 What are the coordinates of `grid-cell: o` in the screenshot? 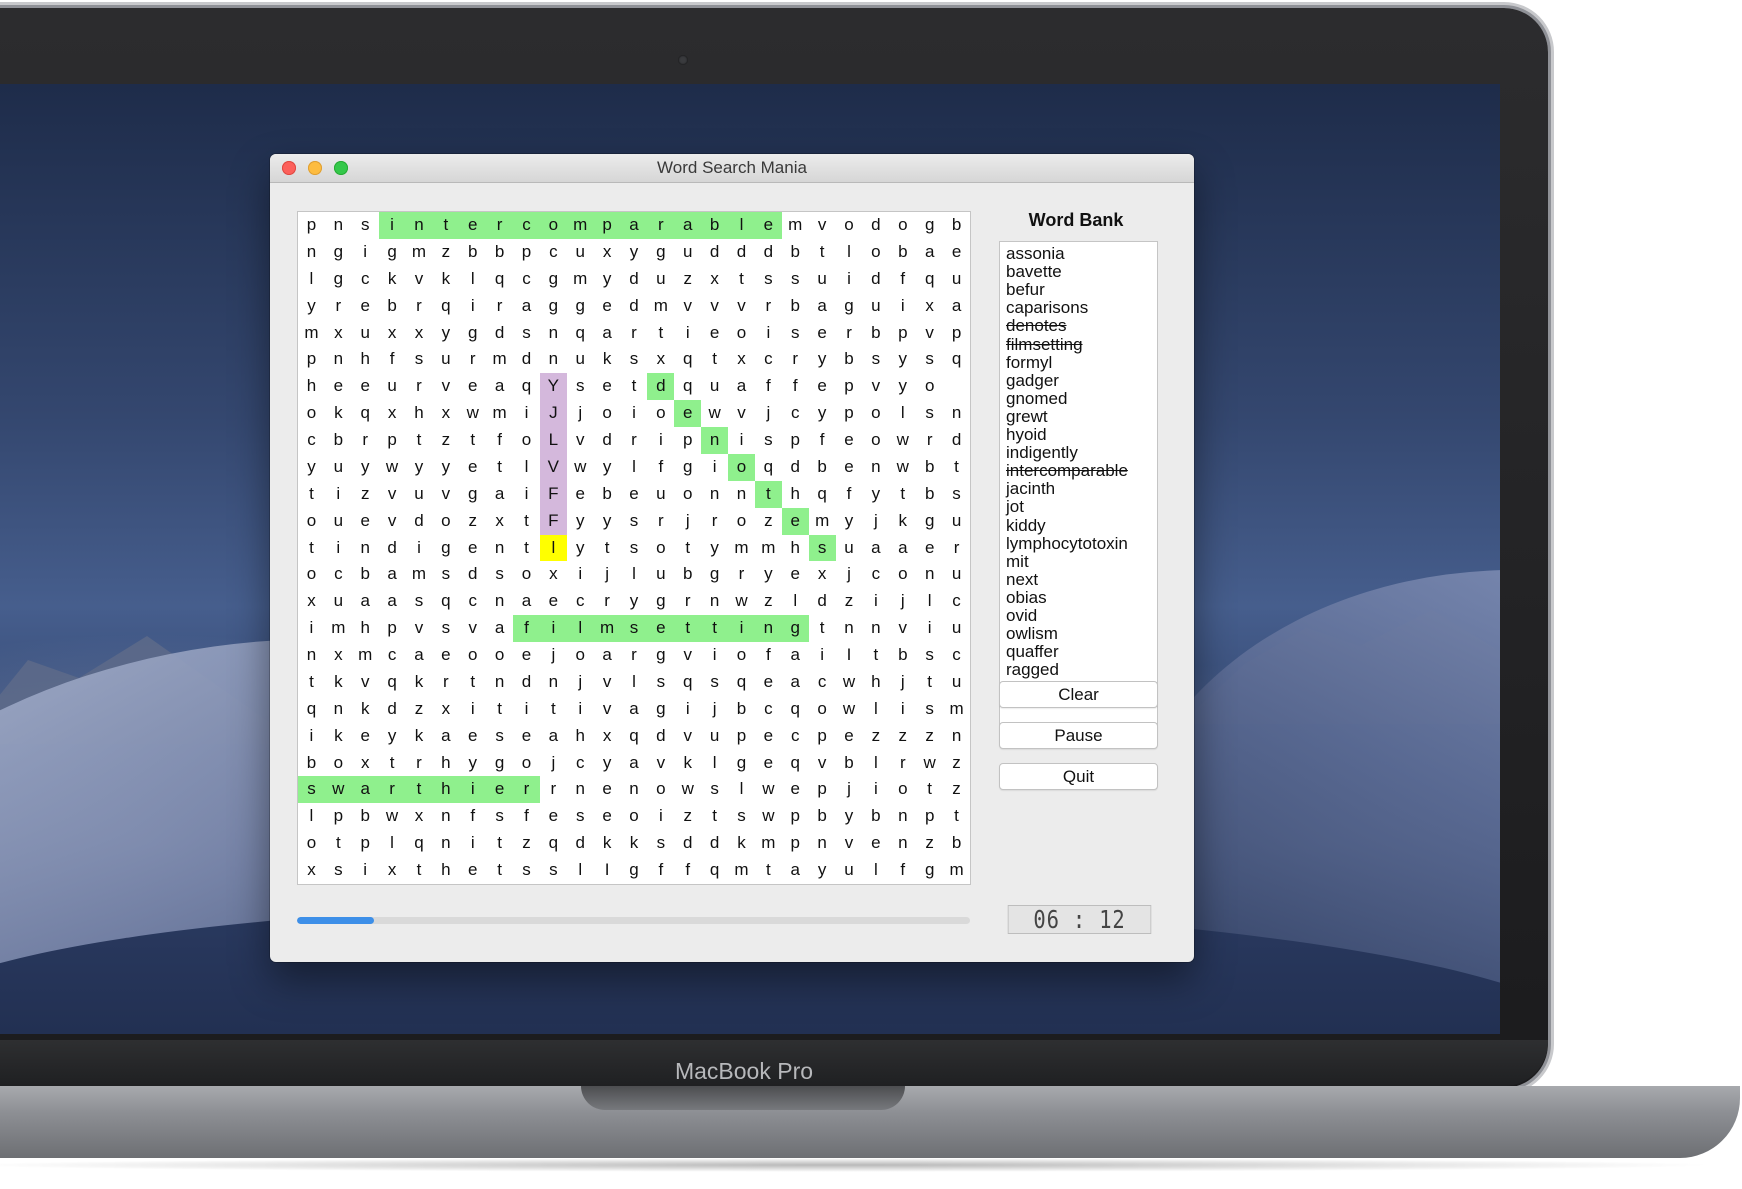 It's located at (660, 548).